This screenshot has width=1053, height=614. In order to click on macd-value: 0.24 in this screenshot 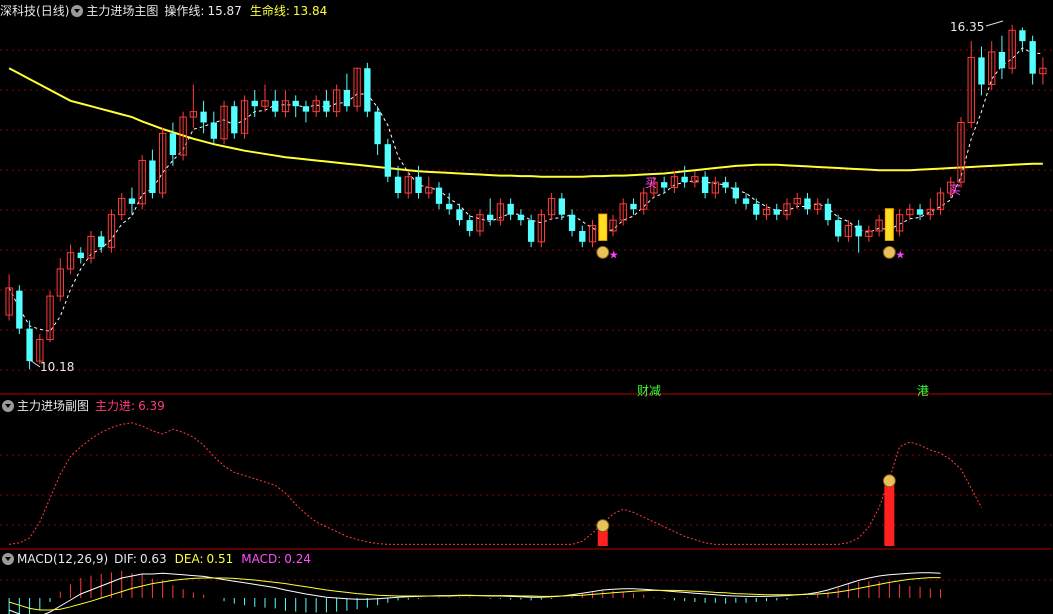, I will do `click(297, 559)`.